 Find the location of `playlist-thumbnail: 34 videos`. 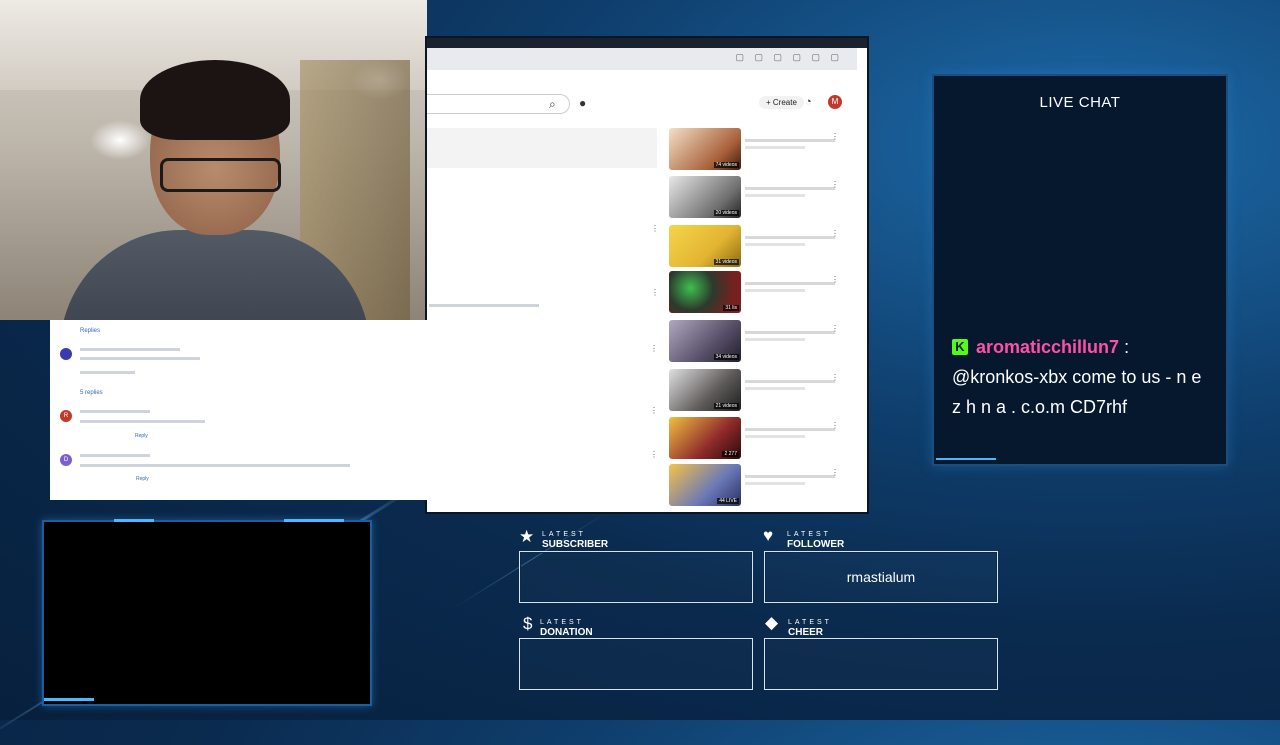

playlist-thumbnail: 34 videos is located at coordinates (705, 341).